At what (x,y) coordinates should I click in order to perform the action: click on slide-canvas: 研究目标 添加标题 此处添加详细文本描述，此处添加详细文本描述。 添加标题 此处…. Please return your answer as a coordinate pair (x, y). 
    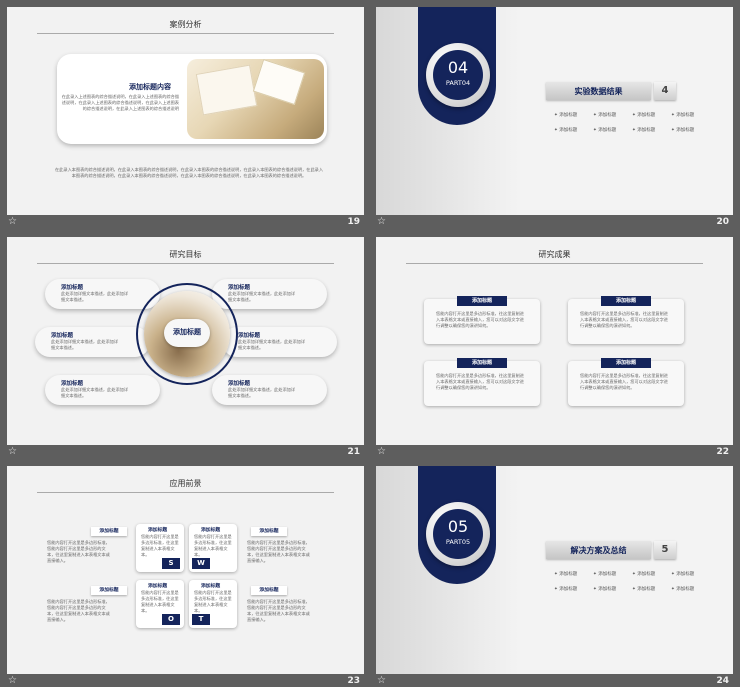
    Looking at the image, I should click on (185, 341).